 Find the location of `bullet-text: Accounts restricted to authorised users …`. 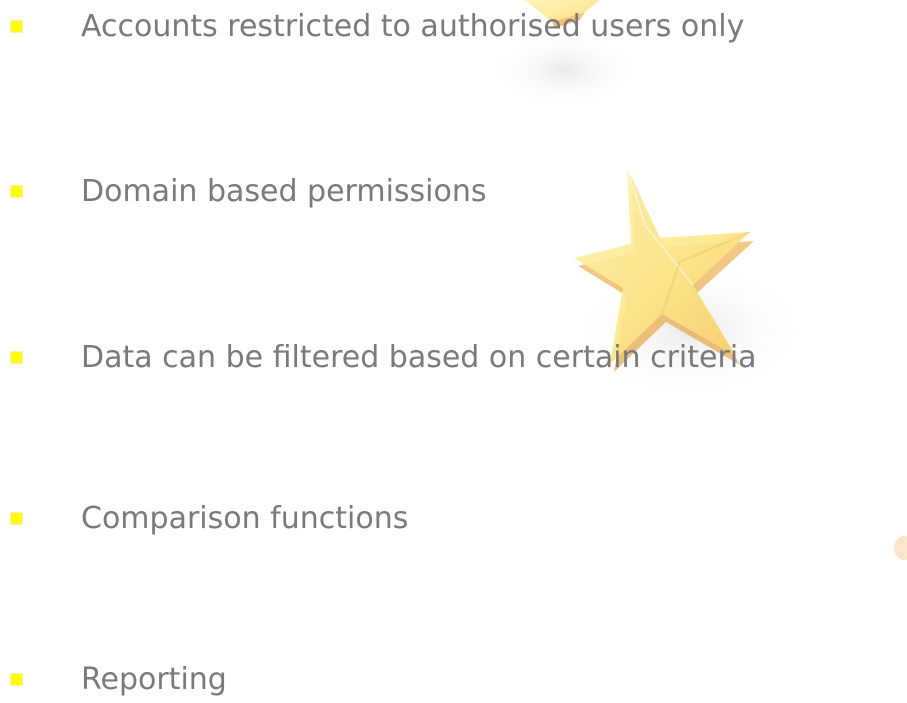

bullet-text: Accounts restricted to authorised users … is located at coordinates (413, 26).